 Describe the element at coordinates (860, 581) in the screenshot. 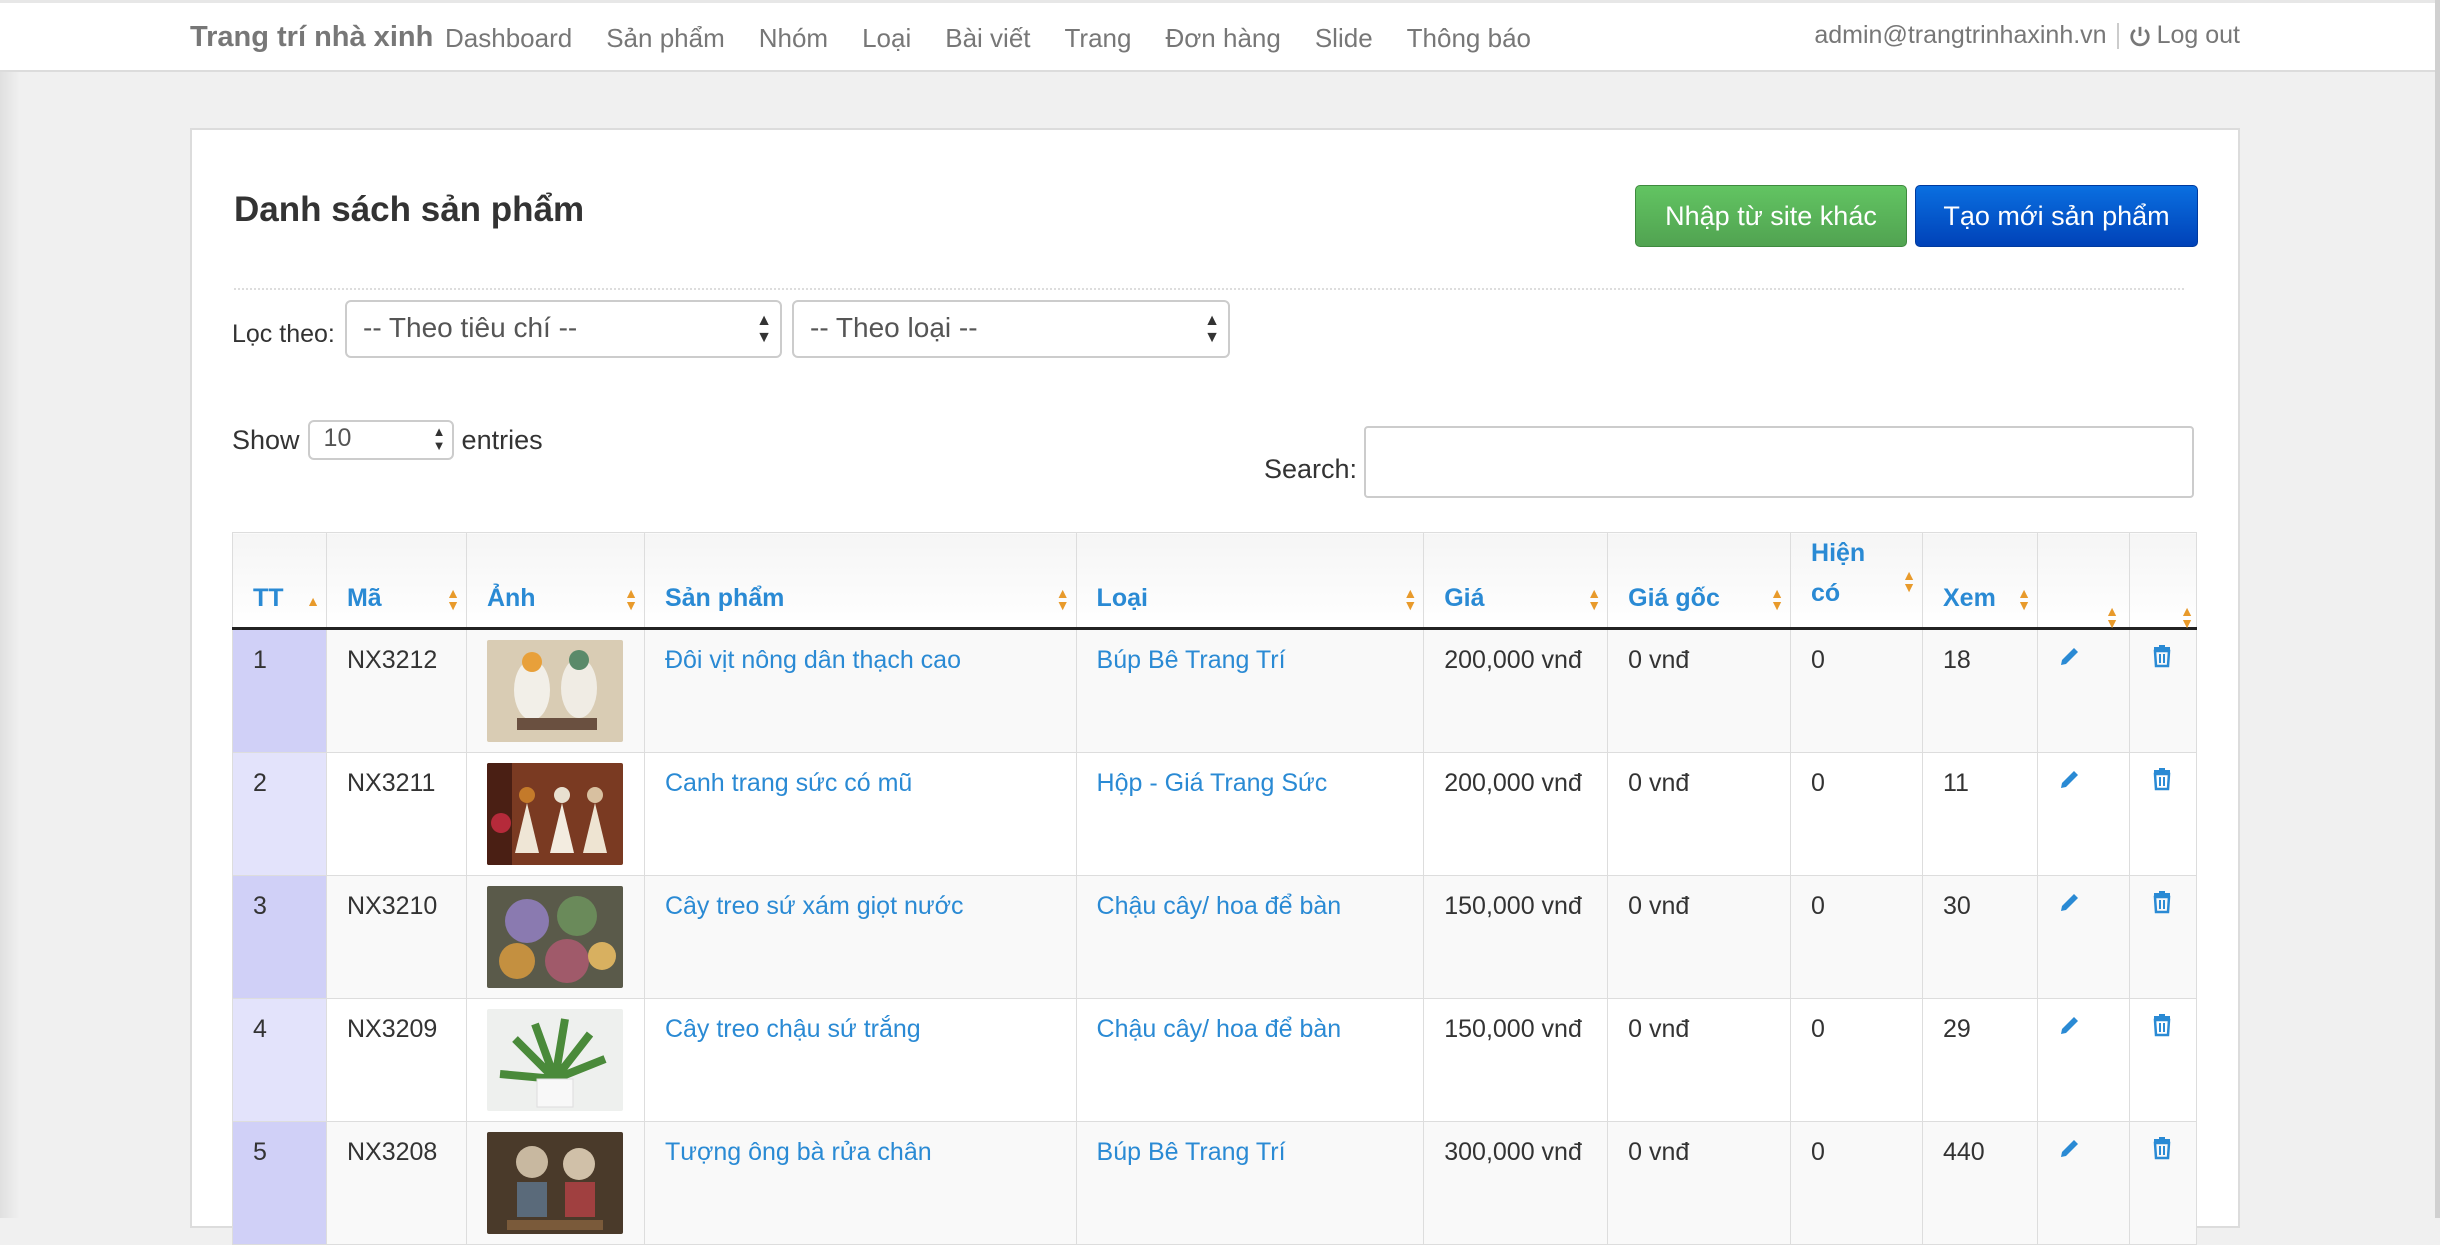

I see `col-product: Sản phẩm ▲ ▼` at that location.